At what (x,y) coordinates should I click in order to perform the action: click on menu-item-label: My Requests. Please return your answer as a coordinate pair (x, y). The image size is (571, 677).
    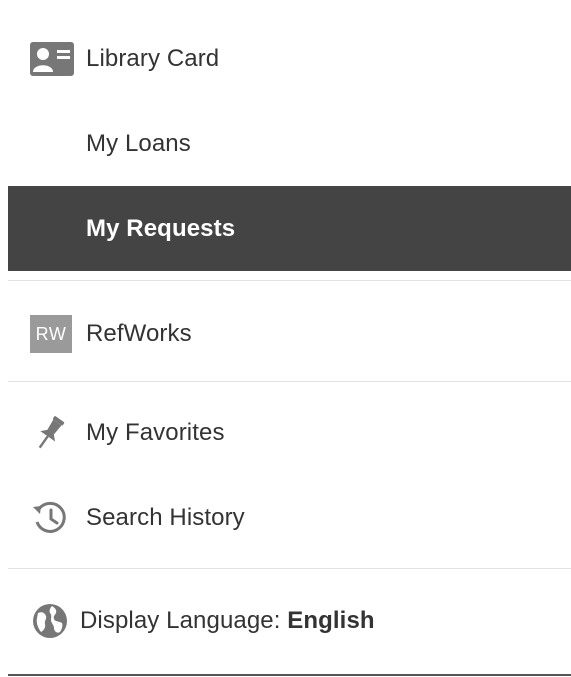
    Looking at the image, I should click on (161, 228).